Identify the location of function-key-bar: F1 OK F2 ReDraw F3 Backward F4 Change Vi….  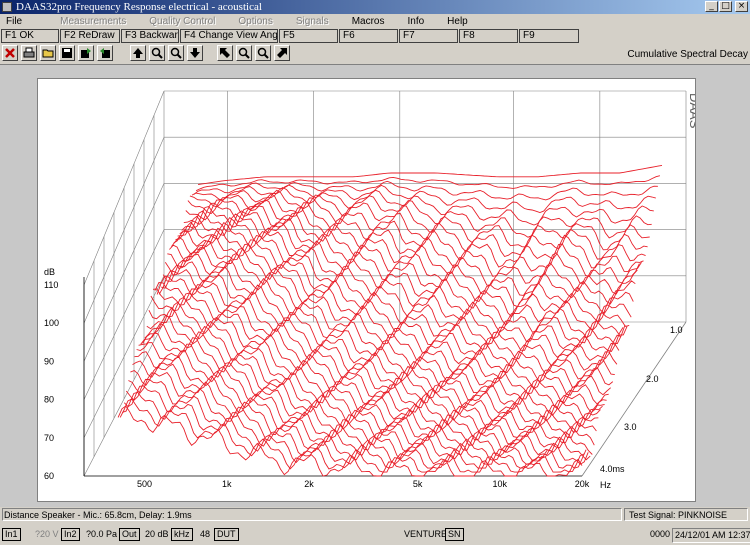
(375, 36).